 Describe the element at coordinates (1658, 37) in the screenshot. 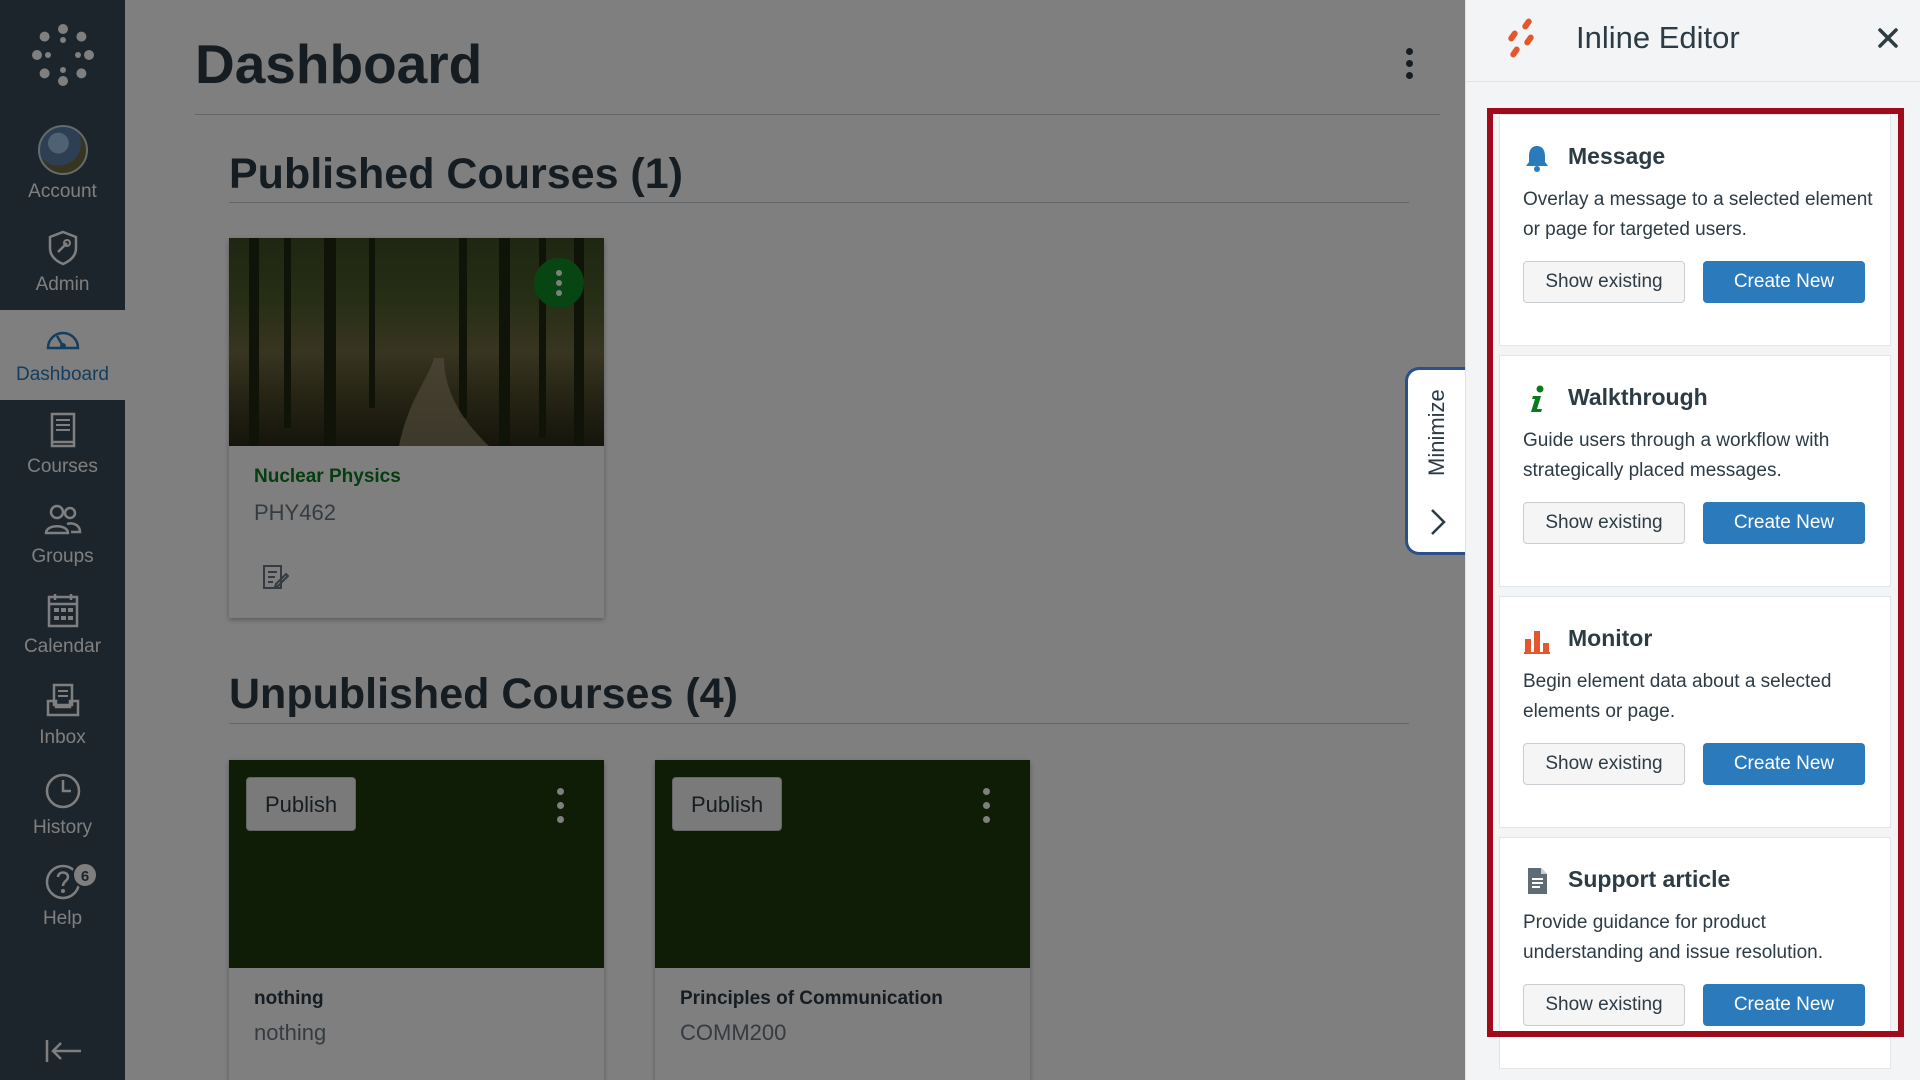

I see `panel-title: Inline Editor` at that location.